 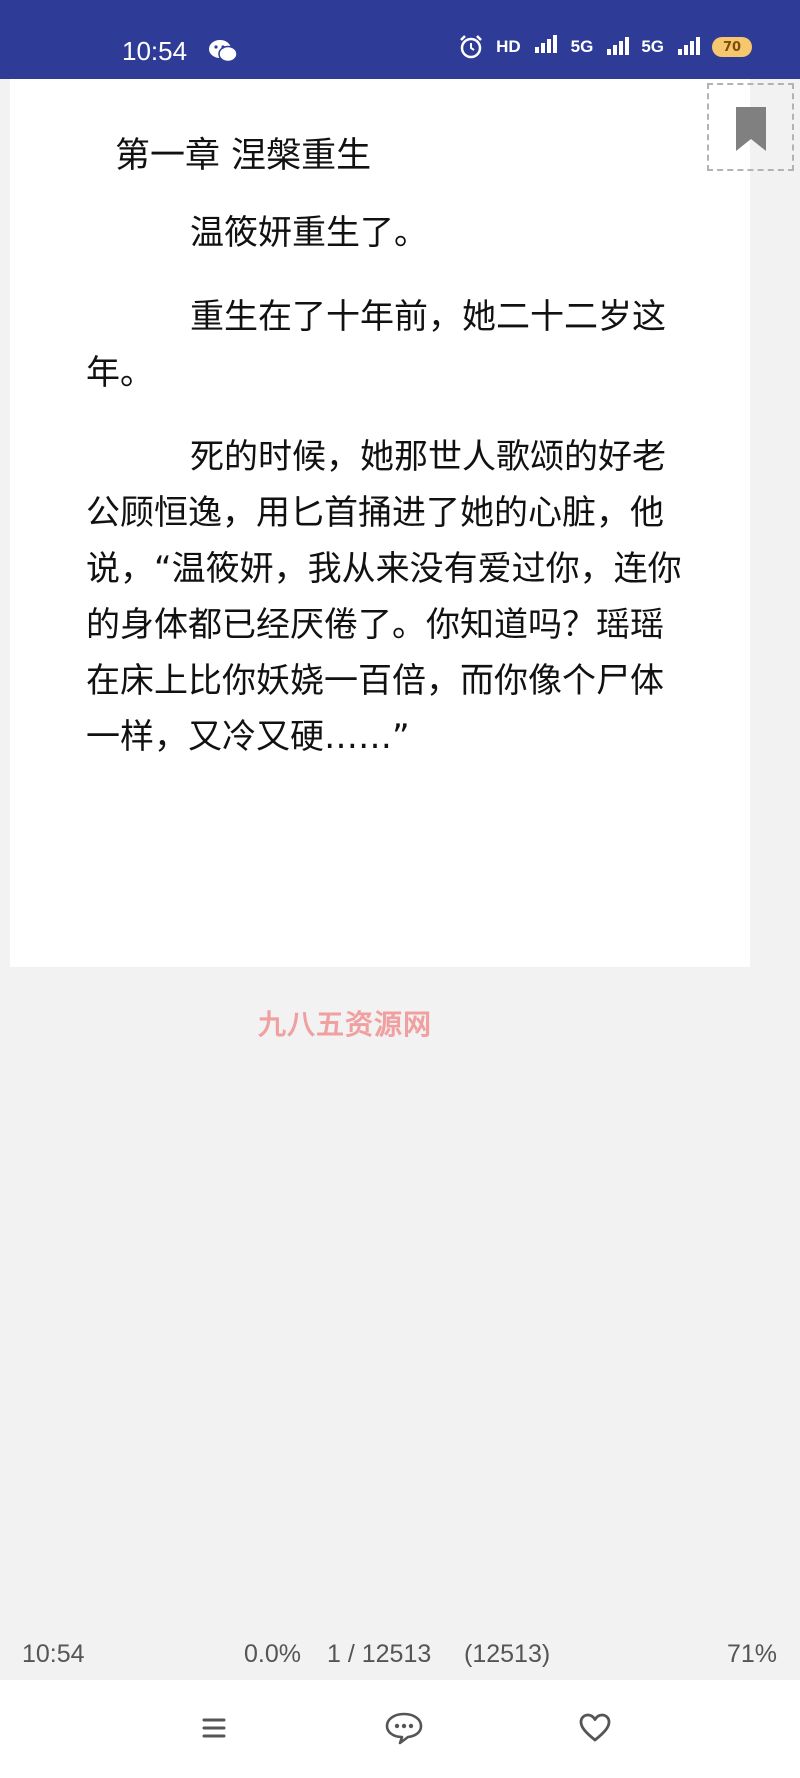 I want to click on paragraph: 温筱妍重生了。, so click(x=309, y=233).